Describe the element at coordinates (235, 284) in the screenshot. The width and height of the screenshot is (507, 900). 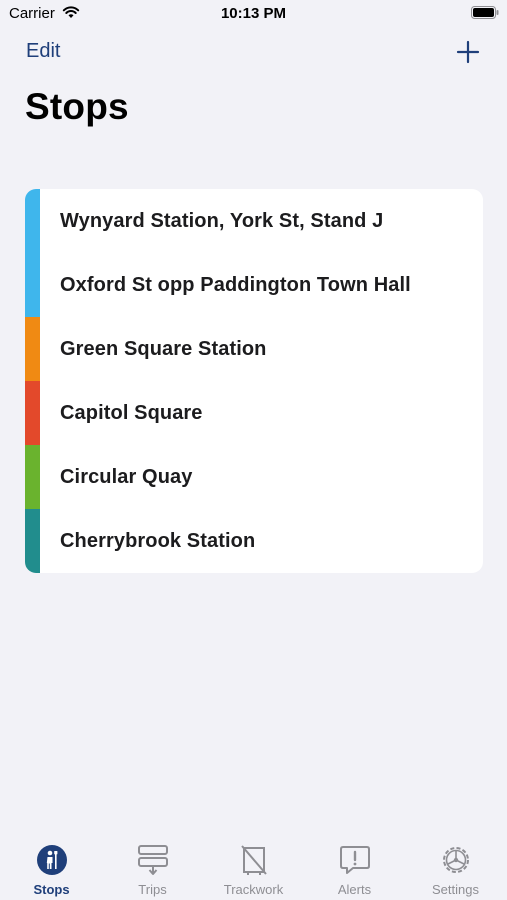
I see `stop-label: Oxford St opp Paddington Town Hall` at that location.